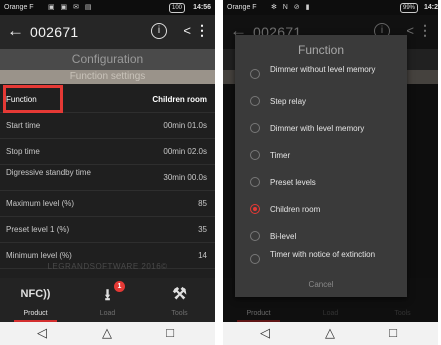  Describe the element at coordinates (317, 128) in the screenshot. I see `option-label: Dimmer with level memory` at that location.